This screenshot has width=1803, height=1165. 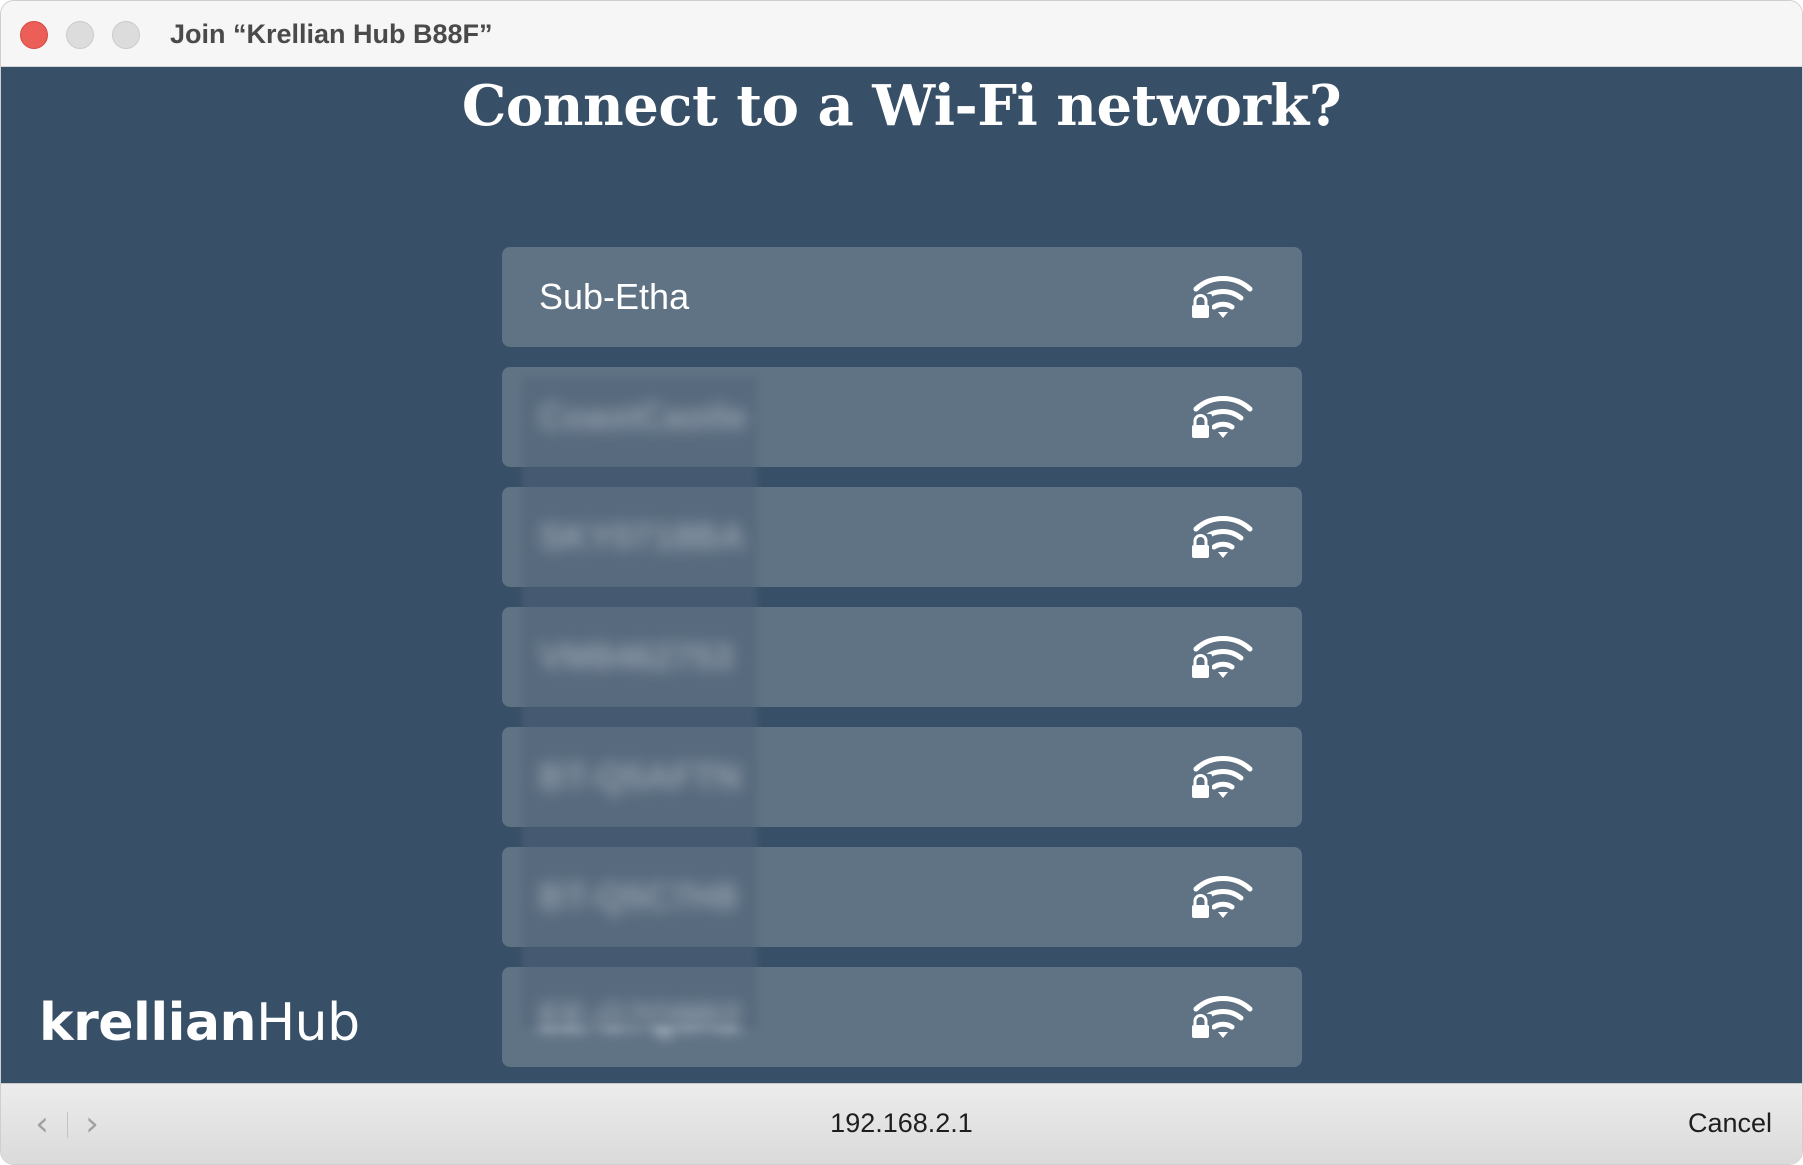 I want to click on network-name: BT-Q5C7H8, so click(x=638, y=896).